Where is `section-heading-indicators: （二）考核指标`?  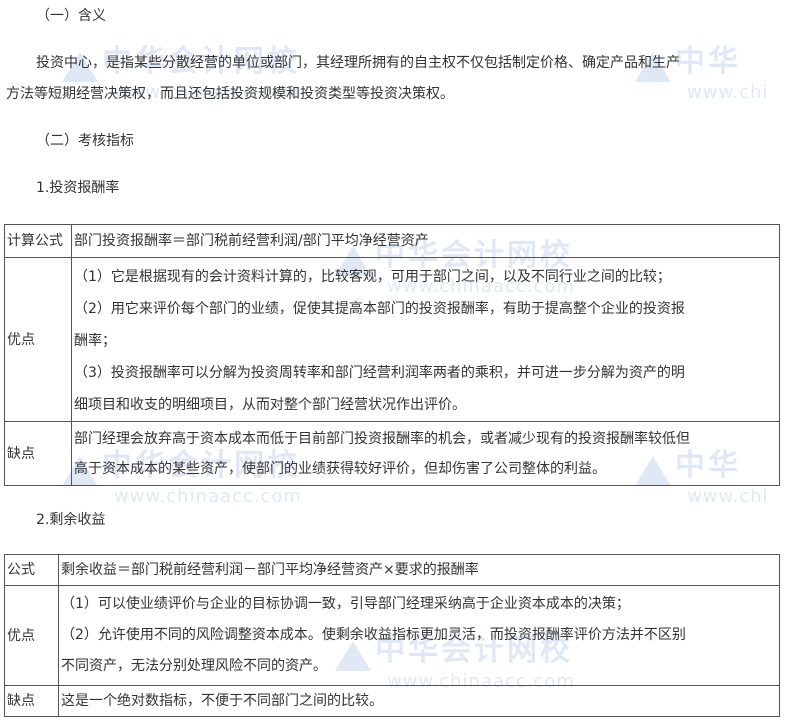 section-heading-indicators: （二）考核指标 is located at coordinates (85, 141).